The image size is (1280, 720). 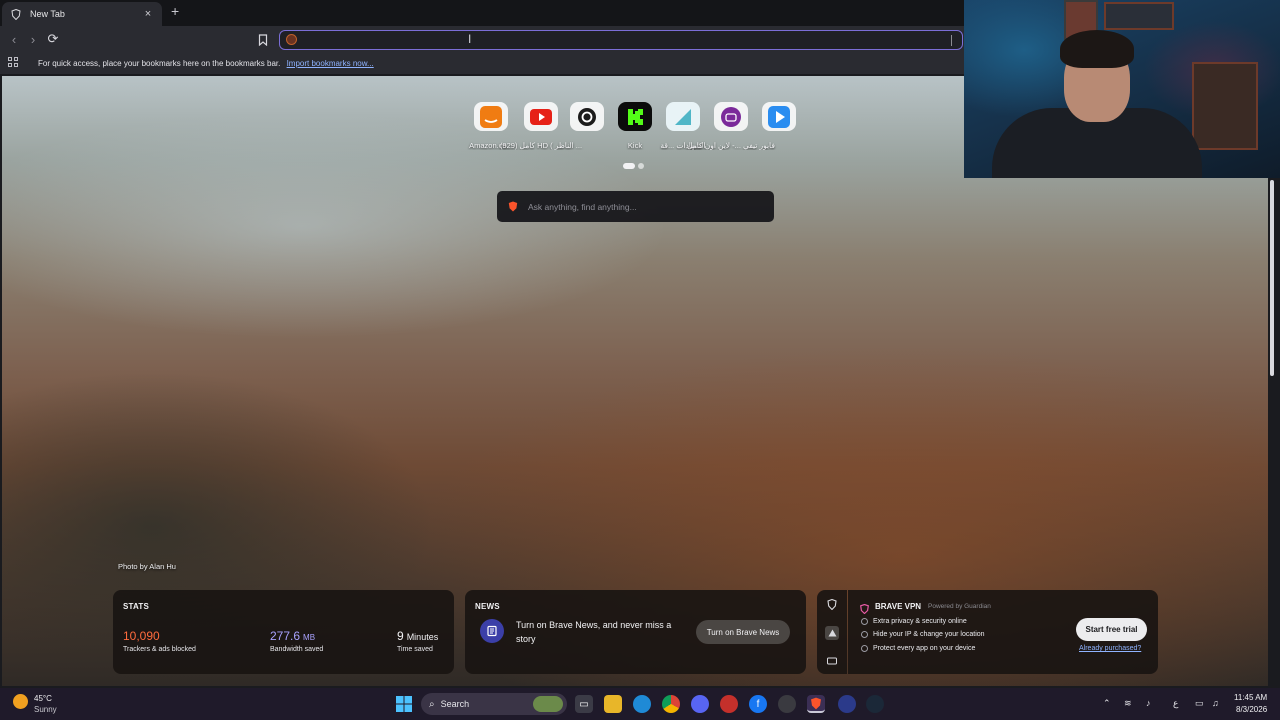 I want to click on vpn-feature-text: Hide your IP & change your location, so click(x=929, y=634).